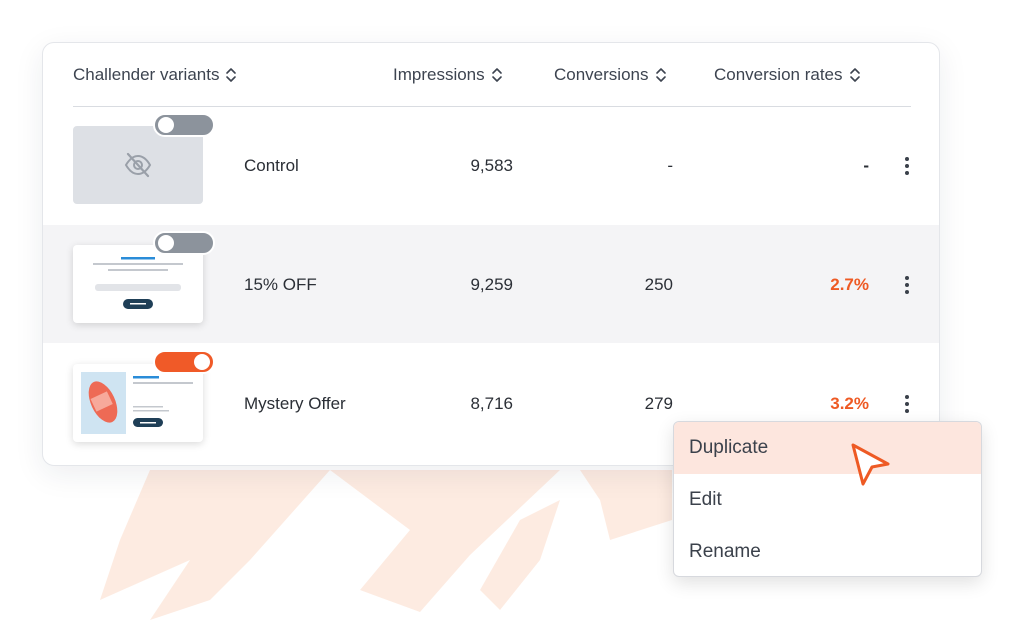  What do you see at coordinates (670, 165) in the screenshot?
I see `conversions-value: -` at bounding box center [670, 165].